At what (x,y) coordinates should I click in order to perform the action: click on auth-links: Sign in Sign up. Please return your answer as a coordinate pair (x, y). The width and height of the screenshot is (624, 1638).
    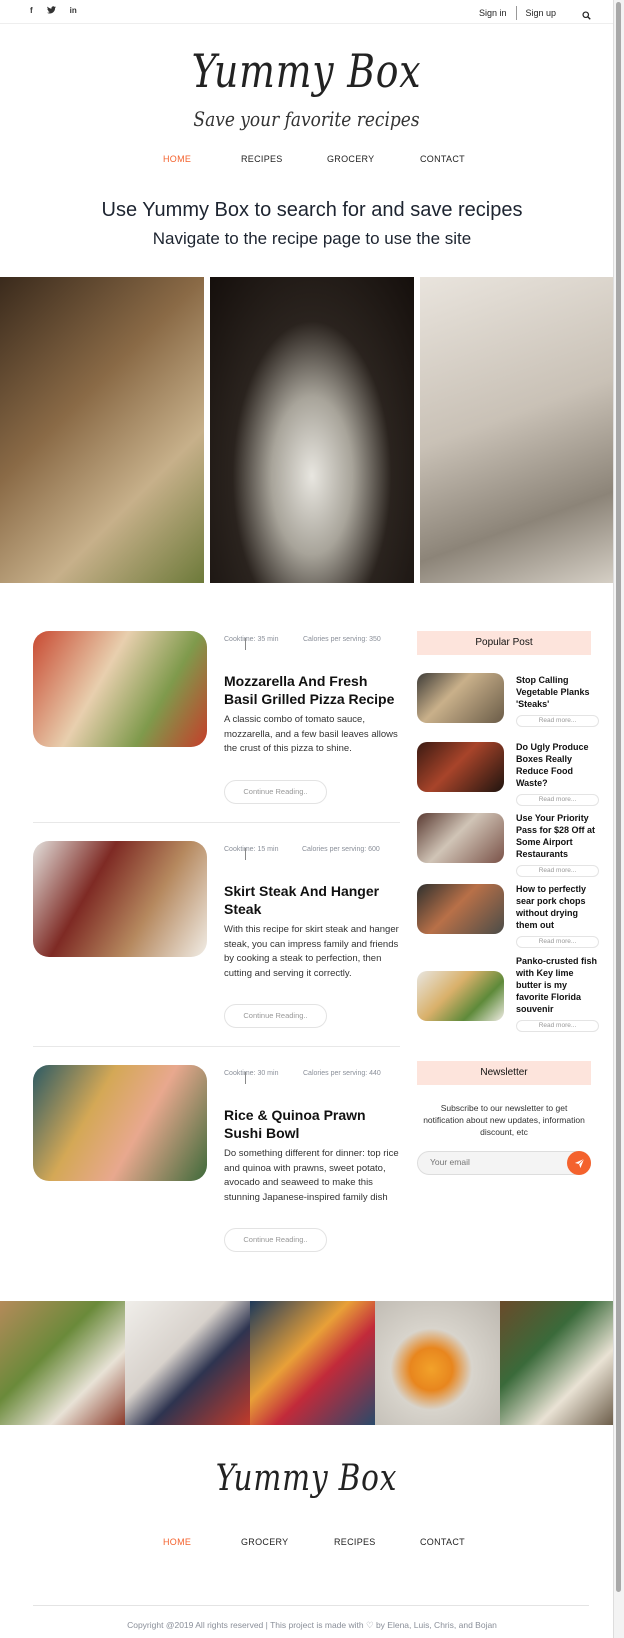
    Looking at the image, I should click on (517, 13).